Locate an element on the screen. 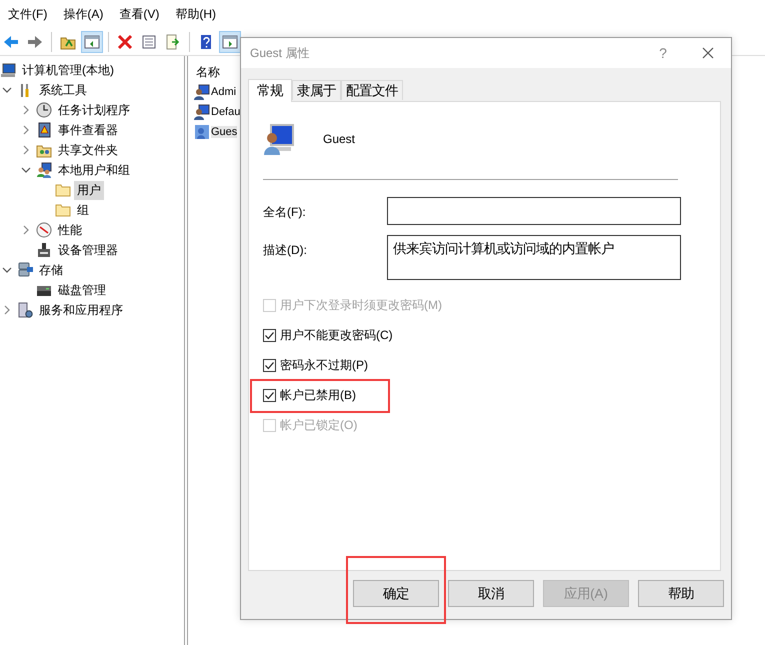 The height and width of the screenshot is (645, 765). tree-item: 性能 is located at coordinates (70, 230).